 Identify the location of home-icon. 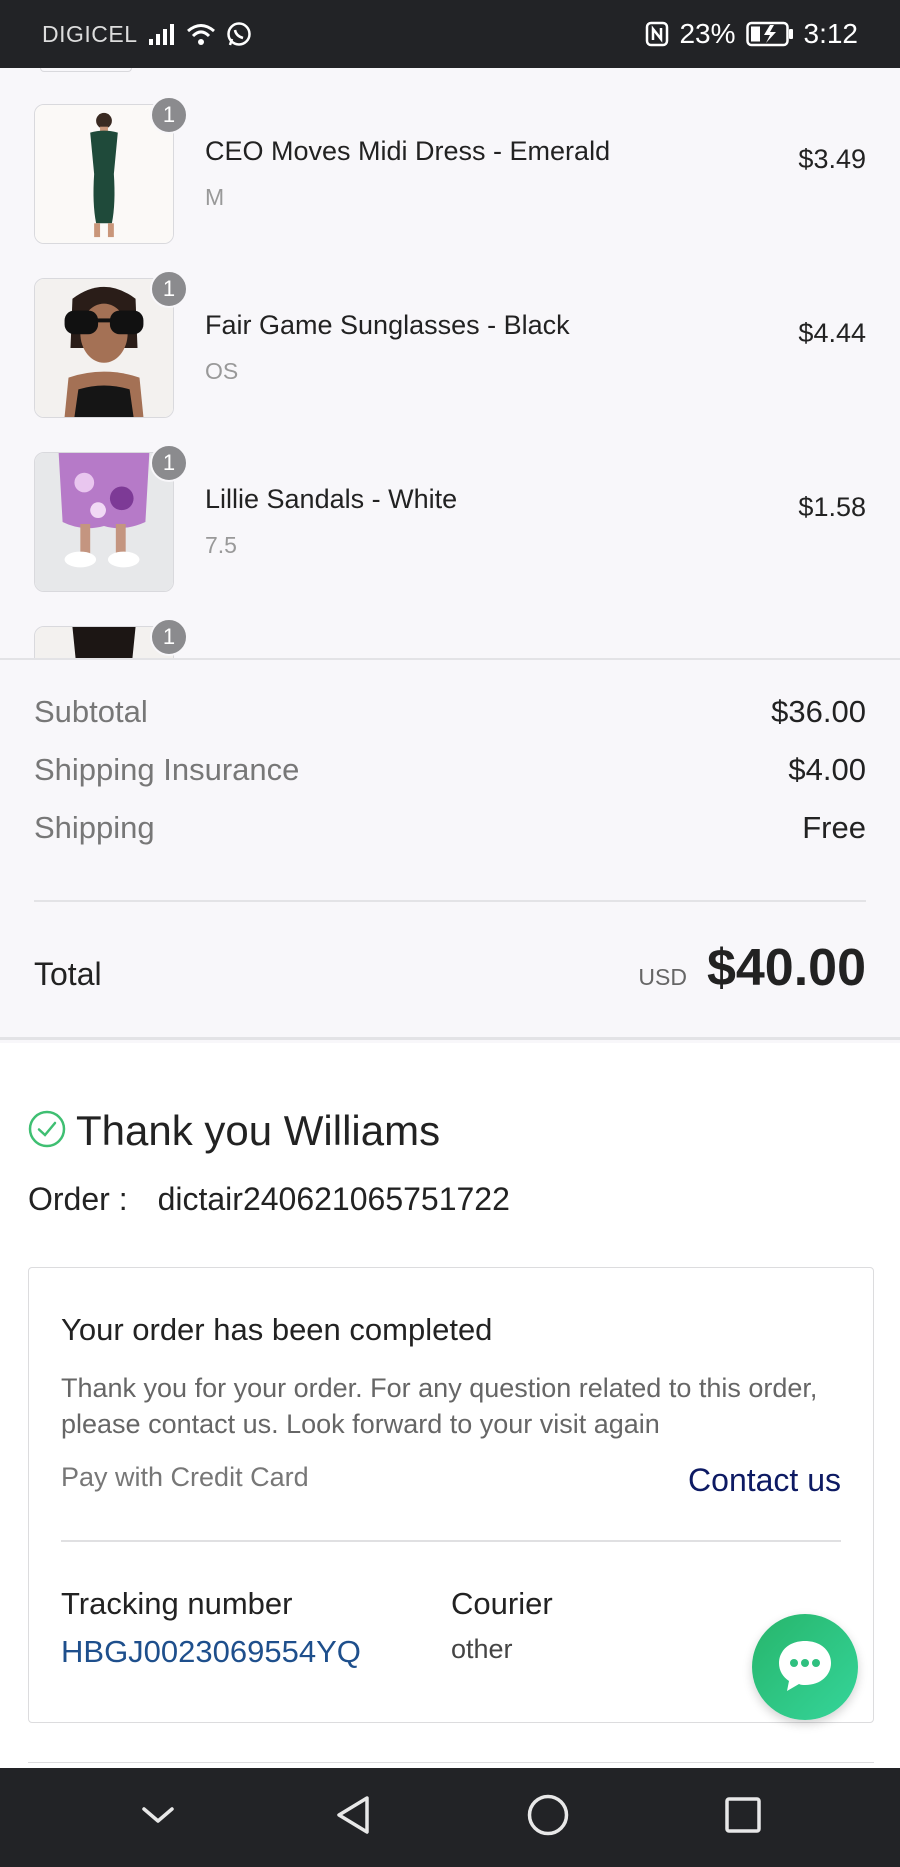
(548, 1817).